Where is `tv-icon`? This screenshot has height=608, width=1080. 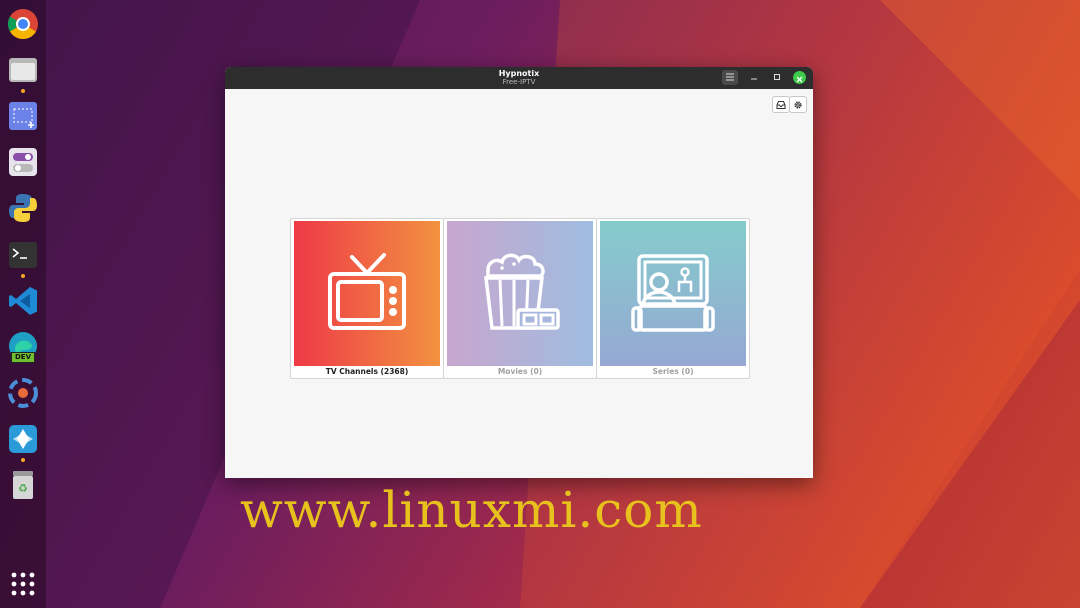 tv-icon is located at coordinates (367, 291).